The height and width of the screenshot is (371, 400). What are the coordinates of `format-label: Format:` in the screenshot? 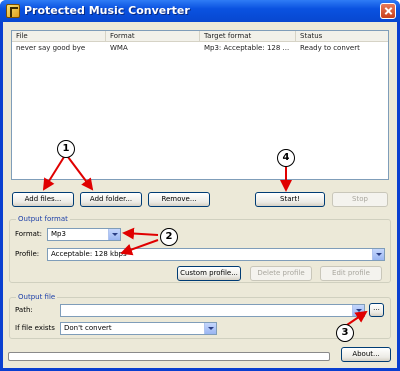 It's located at (29, 234).